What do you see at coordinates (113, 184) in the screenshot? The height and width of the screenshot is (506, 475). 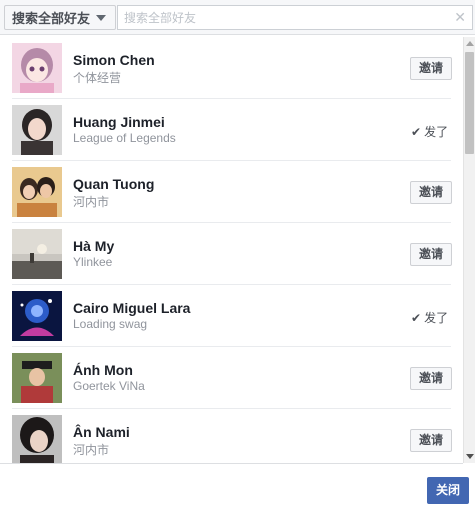 I see `friend-name: Quan Tuong` at bounding box center [113, 184].